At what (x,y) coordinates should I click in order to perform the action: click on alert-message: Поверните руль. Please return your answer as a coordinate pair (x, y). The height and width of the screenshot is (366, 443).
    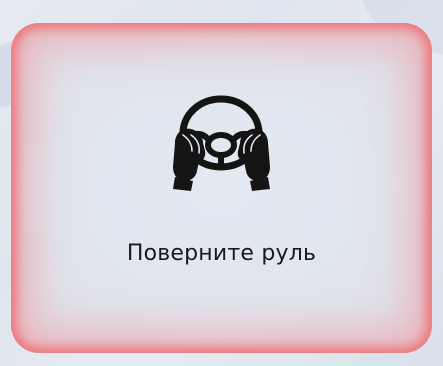
    Looking at the image, I should click on (221, 253).